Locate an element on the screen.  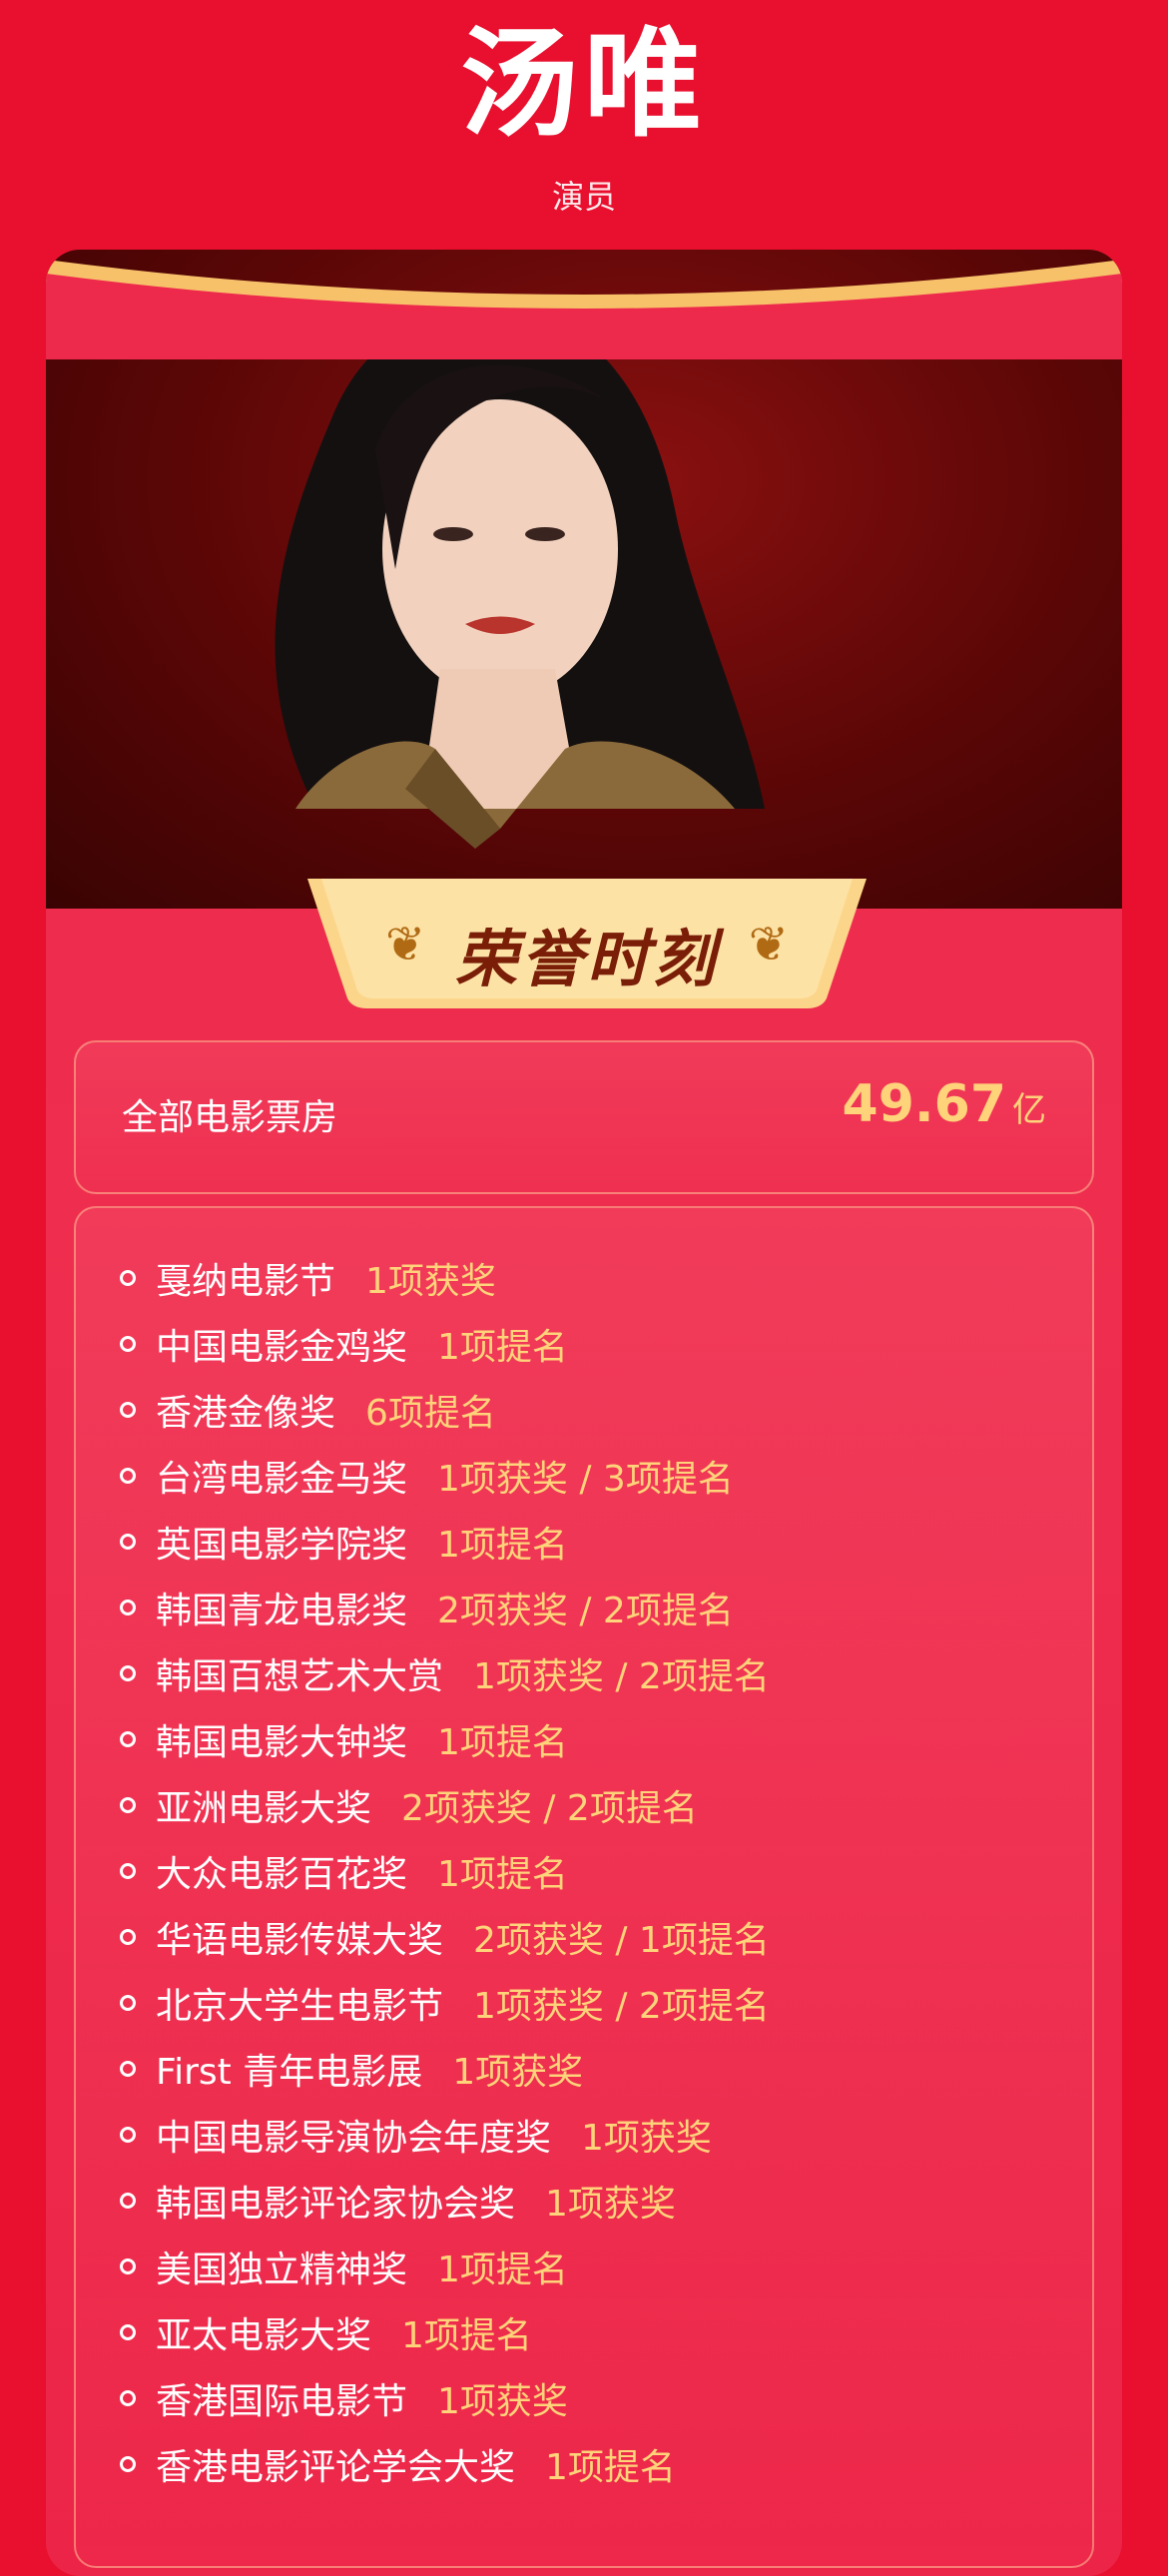
award-row: 韩国电影大钟奖 1项提名 is located at coordinates (344, 1739).